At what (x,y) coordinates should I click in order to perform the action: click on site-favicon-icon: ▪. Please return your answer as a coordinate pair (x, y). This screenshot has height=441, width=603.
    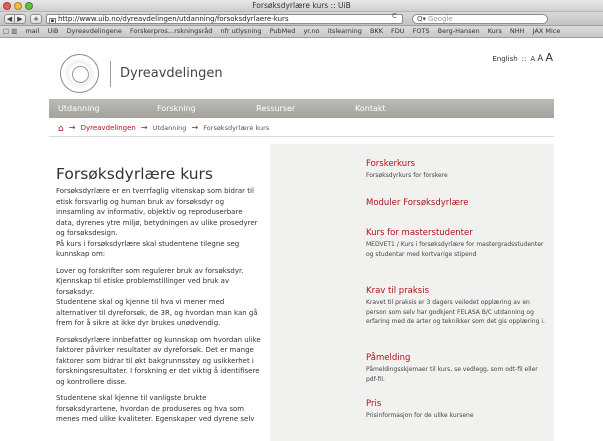
    Looking at the image, I should click on (52, 21).